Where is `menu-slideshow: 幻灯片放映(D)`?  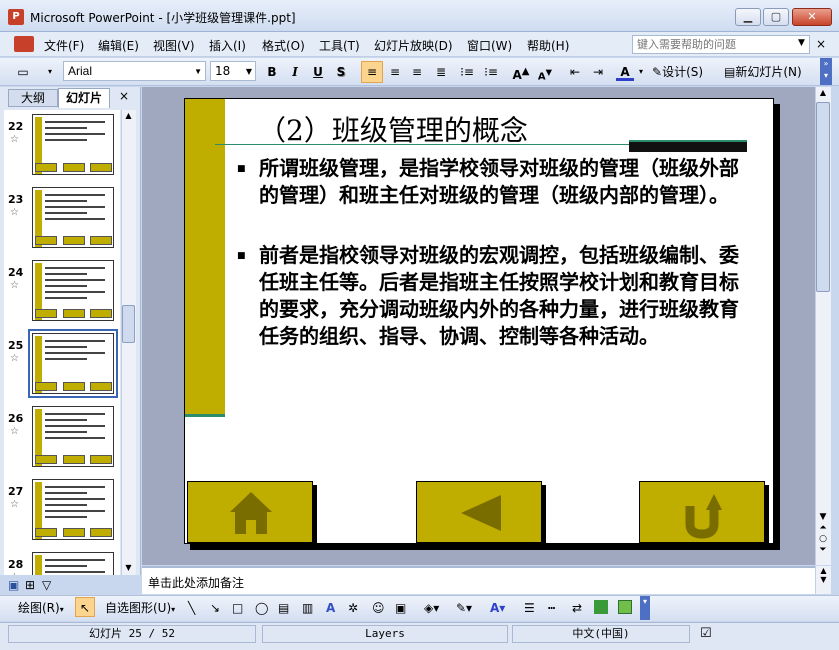
menu-slideshow: 幻灯片放映(D) is located at coordinates (413, 45).